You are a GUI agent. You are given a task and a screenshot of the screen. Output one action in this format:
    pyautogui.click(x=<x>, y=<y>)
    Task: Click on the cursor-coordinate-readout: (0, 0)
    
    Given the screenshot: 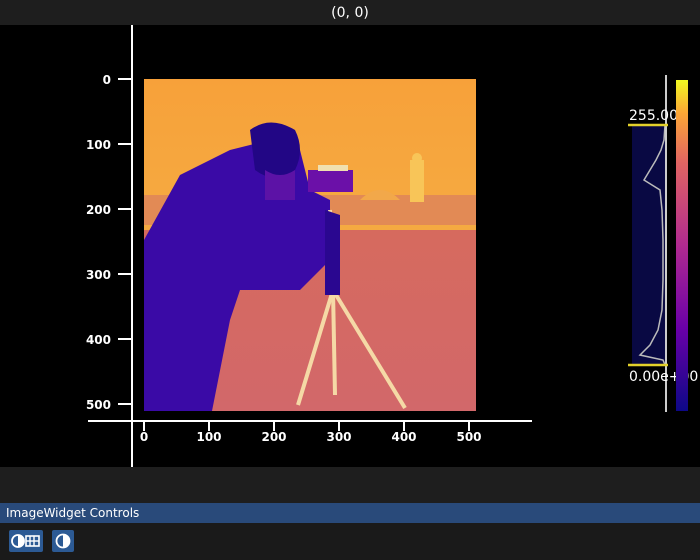 What is the action you would take?
    pyautogui.click(x=350, y=12)
    